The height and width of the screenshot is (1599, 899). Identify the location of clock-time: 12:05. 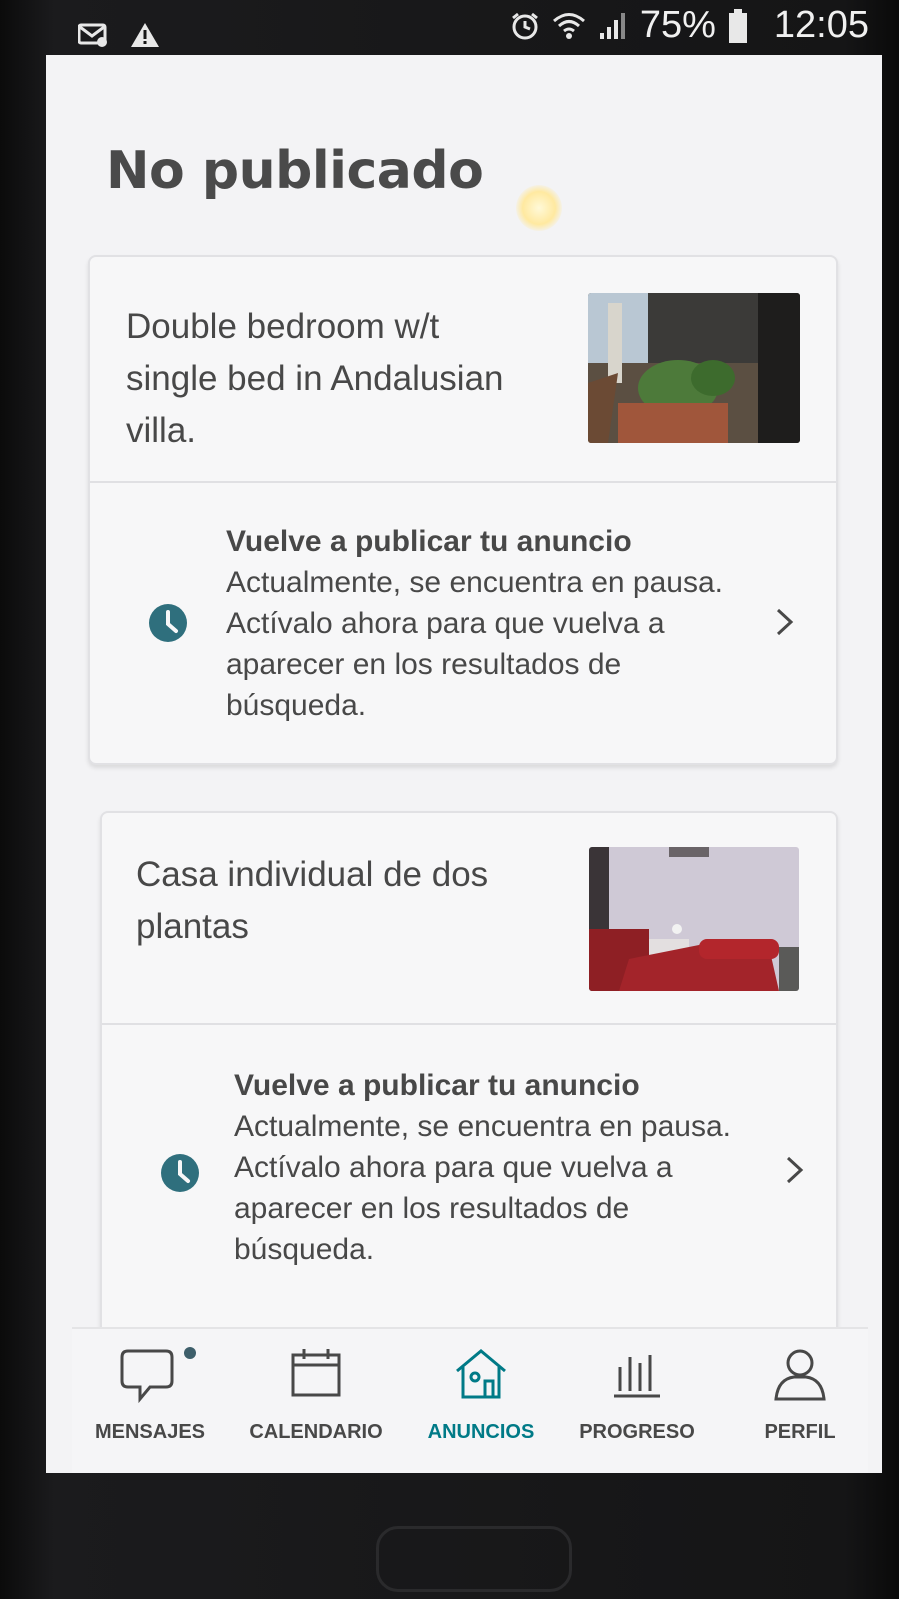
(821, 25).